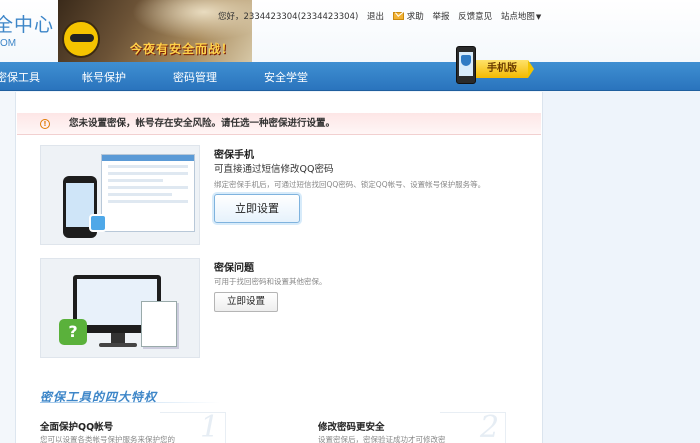 The height and width of the screenshot is (443, 700). What do you see at coordinates (73, 332) in the screenshot?
I see `question-icon: ?` at bounding box center [73, 332].